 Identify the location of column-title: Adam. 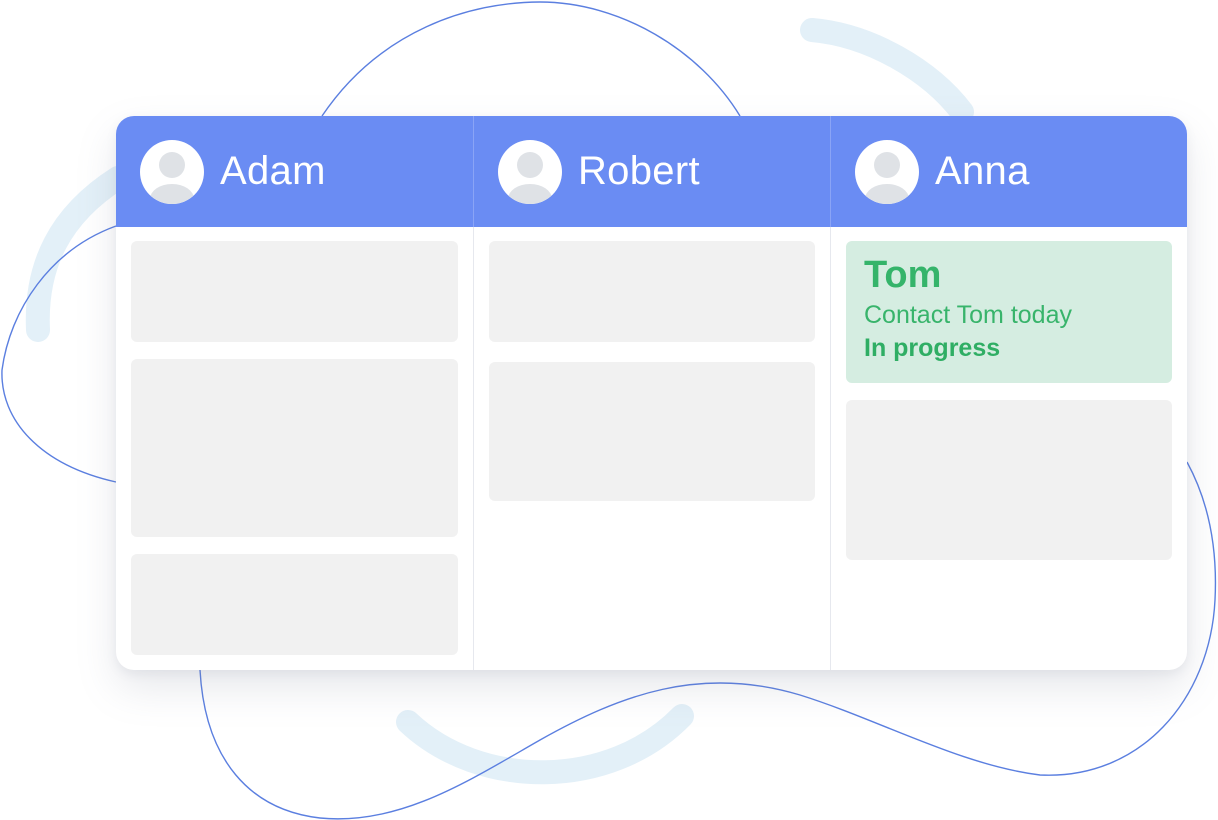
(273, 171).